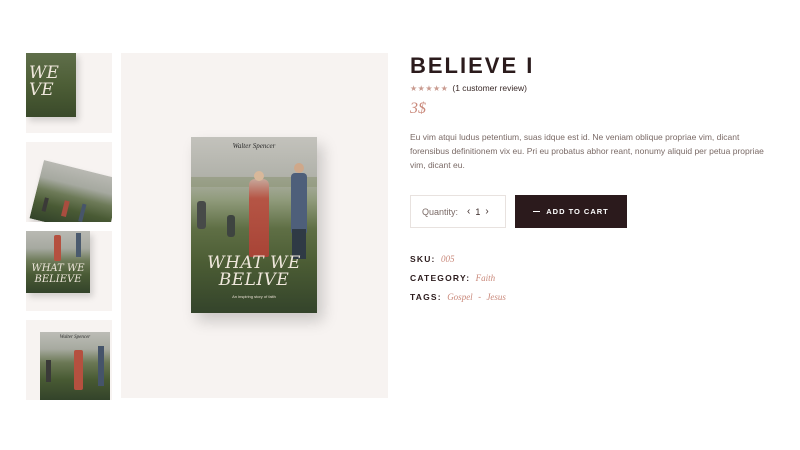  I want to click on book-author: Walter Spencer, so click(254, 146).